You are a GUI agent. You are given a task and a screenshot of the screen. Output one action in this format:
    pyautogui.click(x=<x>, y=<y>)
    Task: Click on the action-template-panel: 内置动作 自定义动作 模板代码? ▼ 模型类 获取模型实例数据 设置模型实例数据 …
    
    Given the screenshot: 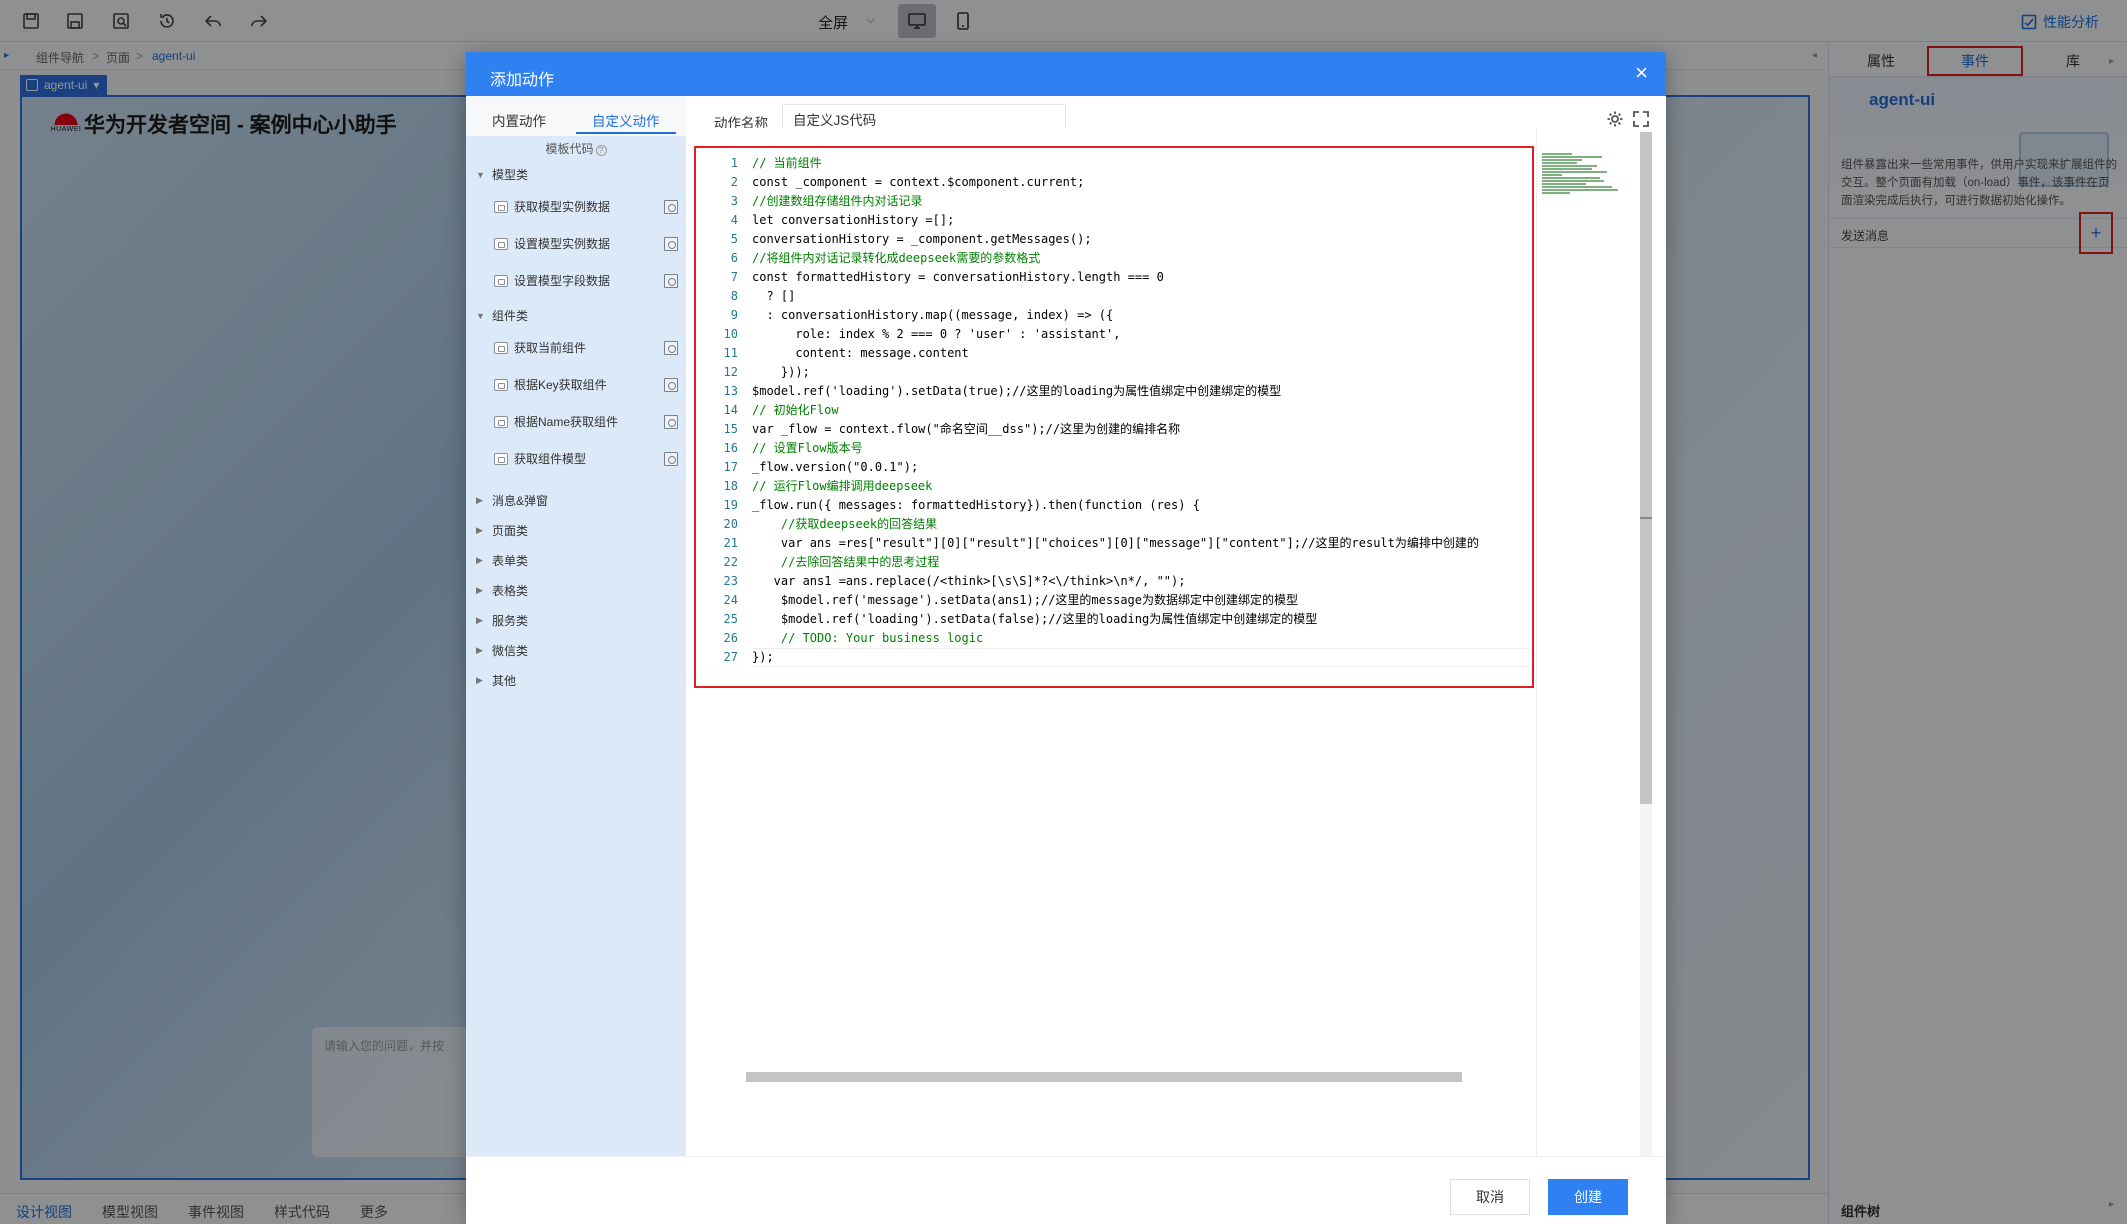 What is the action you would take?
    pyautogui.click(x=576, y=652)
    